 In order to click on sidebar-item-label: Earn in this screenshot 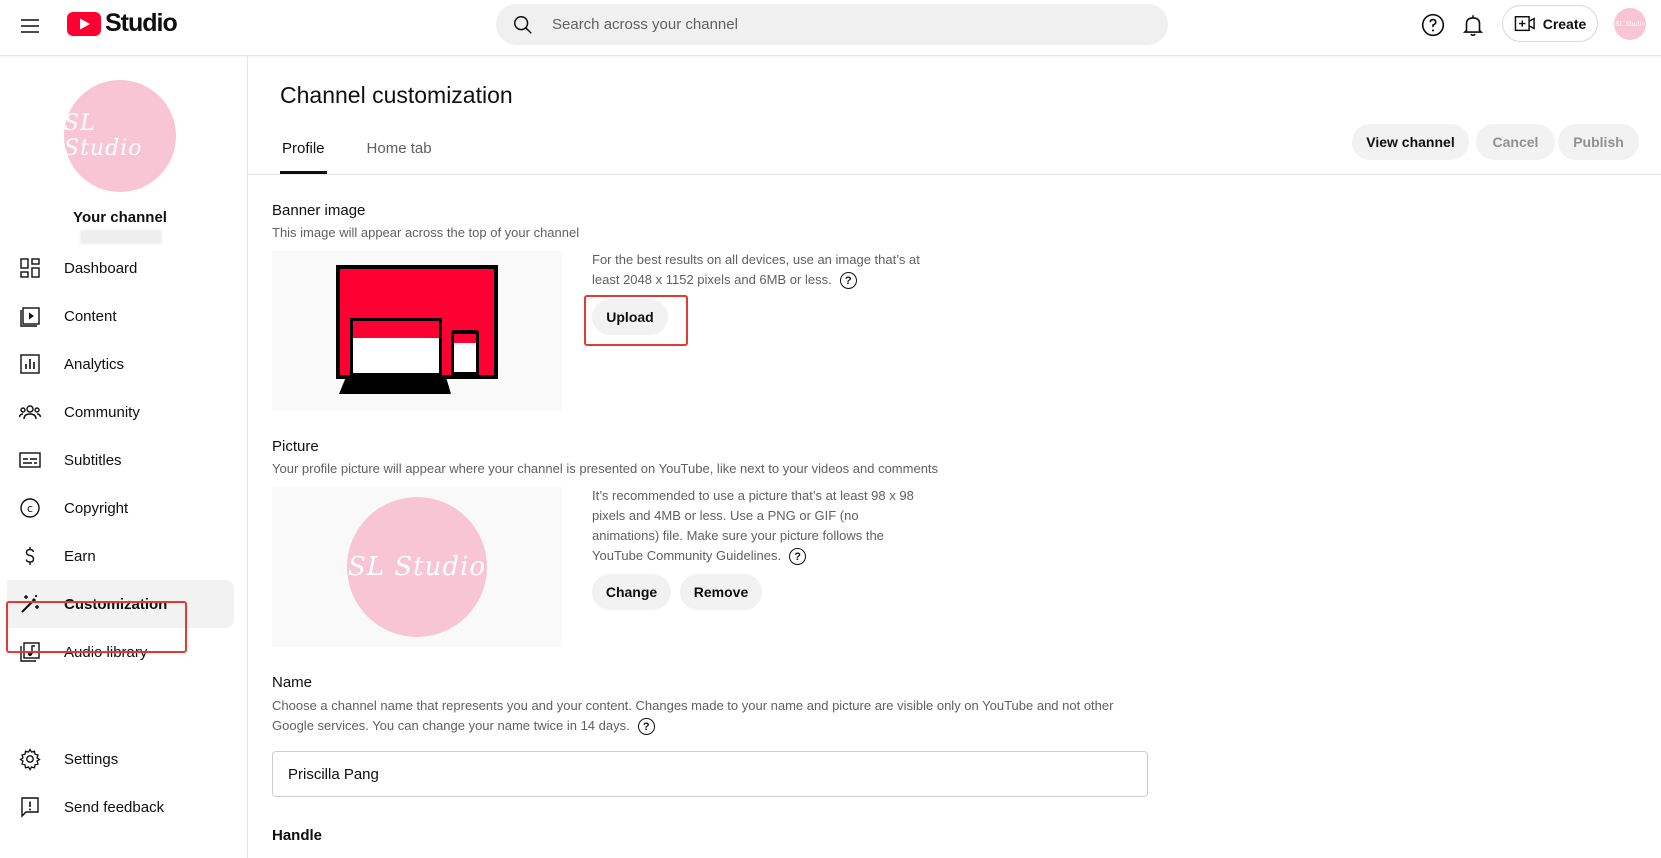, I will do `click(80, 556)`.